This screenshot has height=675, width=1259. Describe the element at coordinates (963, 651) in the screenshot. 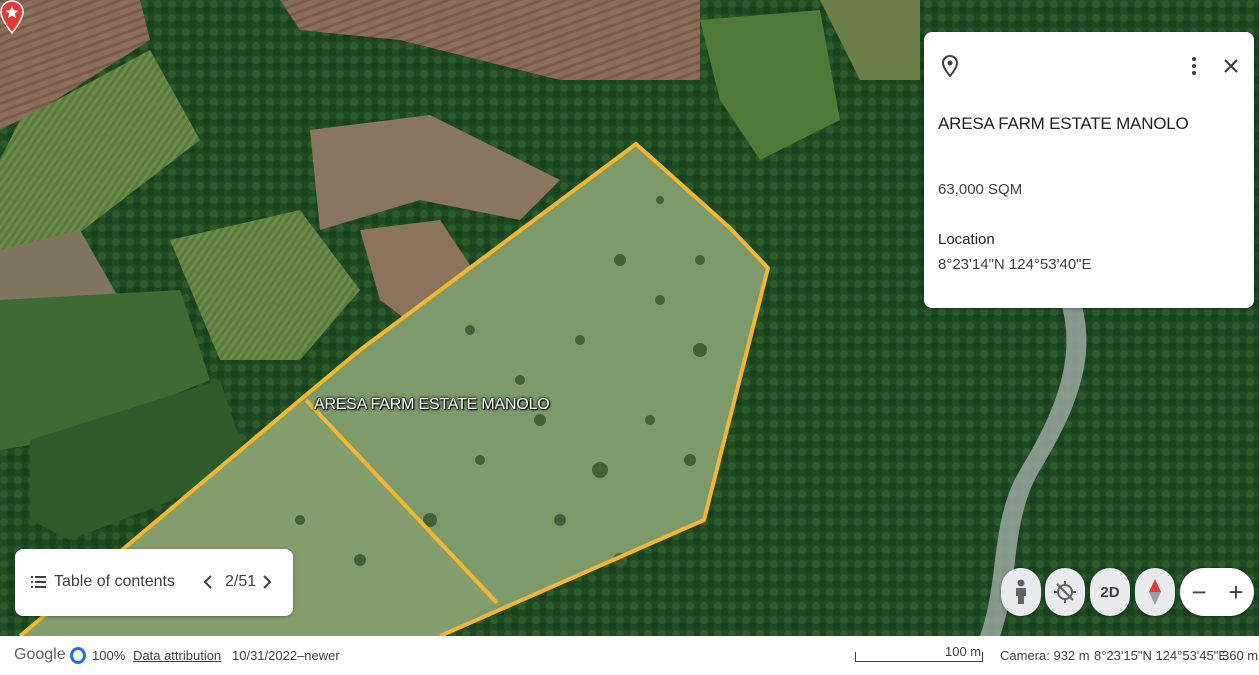

I see `scale-label: 100 m` at that location.